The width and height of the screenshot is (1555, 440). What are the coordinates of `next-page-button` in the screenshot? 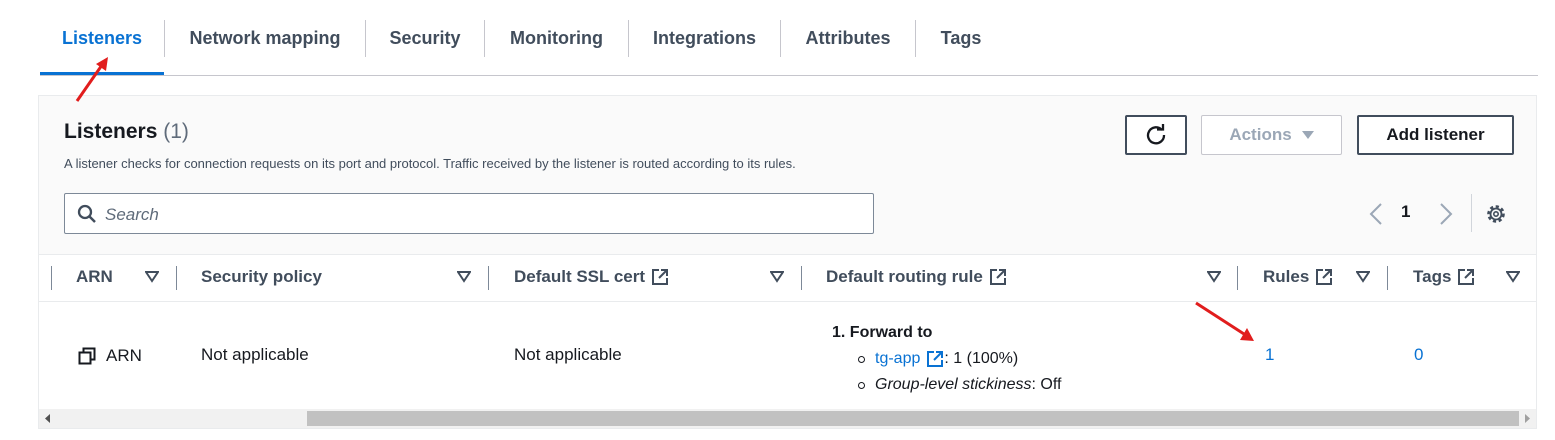 It's located at (1446, 214).